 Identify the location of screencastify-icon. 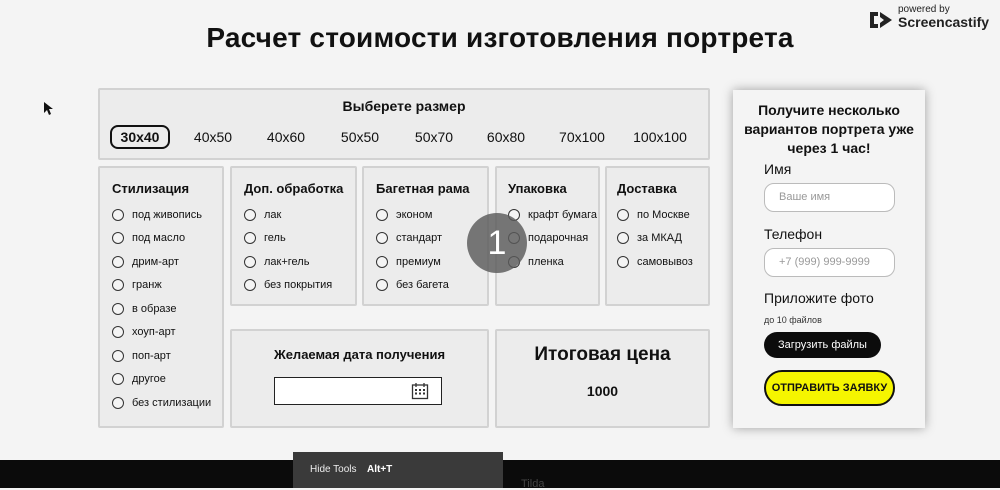
(881, 20).